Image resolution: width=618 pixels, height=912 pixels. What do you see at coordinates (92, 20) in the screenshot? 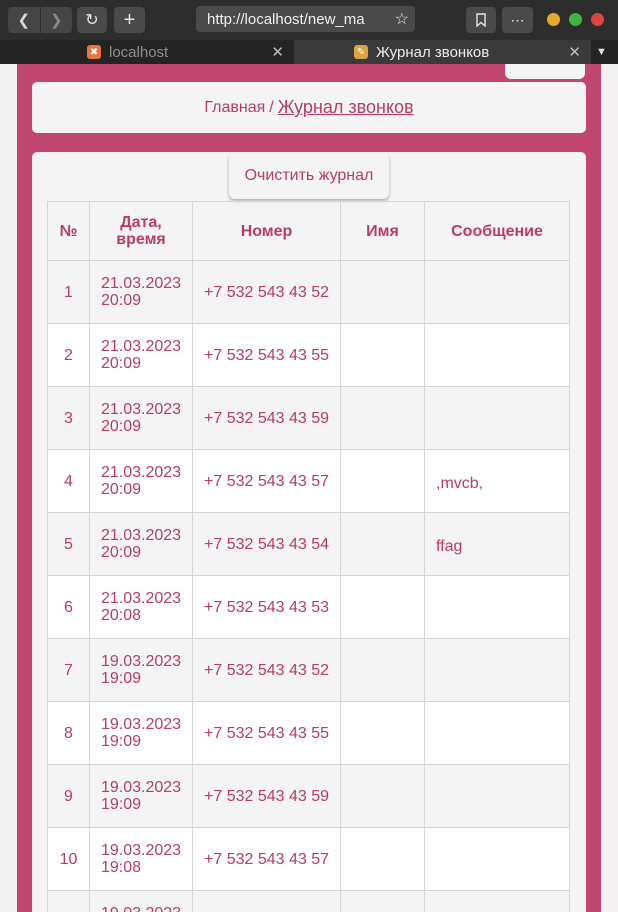
I see `reload-icon: ↻` at bounding box center [92, 20].